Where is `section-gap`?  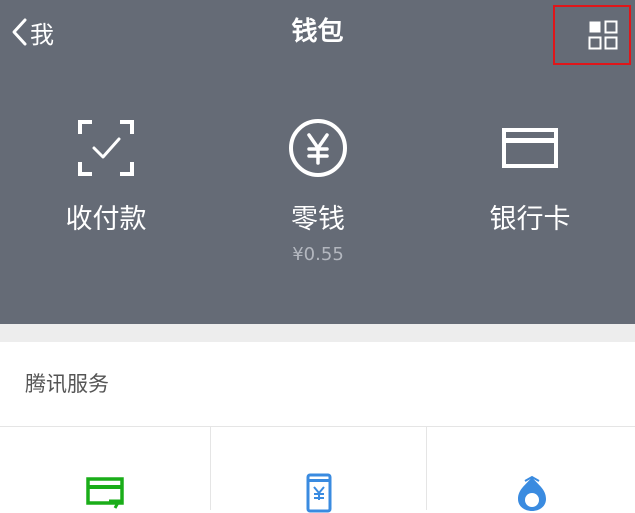
section-gap is located at coordinates (317, 333).